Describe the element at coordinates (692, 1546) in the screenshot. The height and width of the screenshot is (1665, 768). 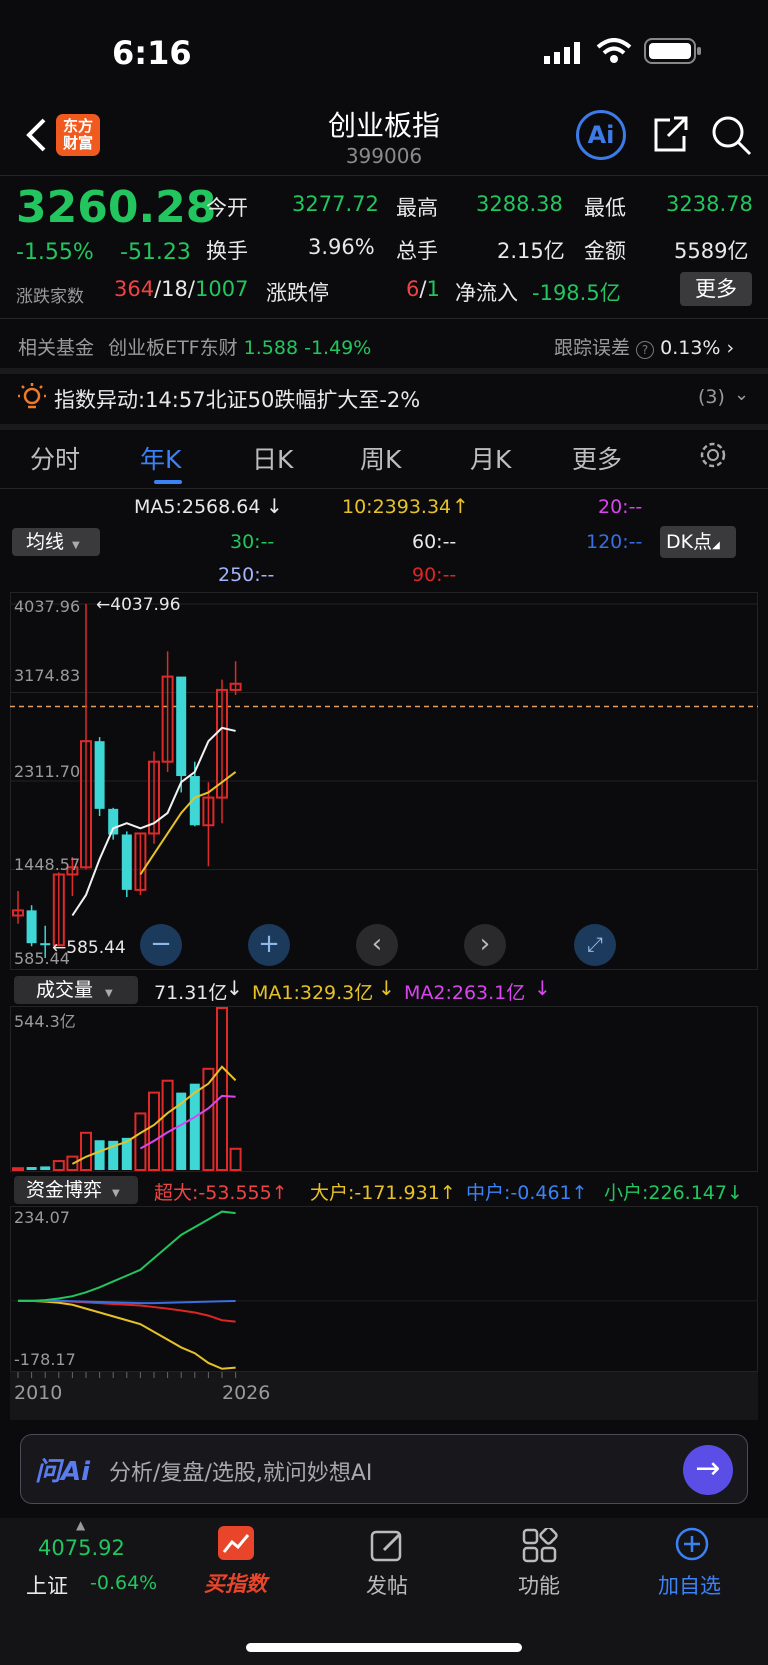
I see `add-watchlist-icon` at that location.